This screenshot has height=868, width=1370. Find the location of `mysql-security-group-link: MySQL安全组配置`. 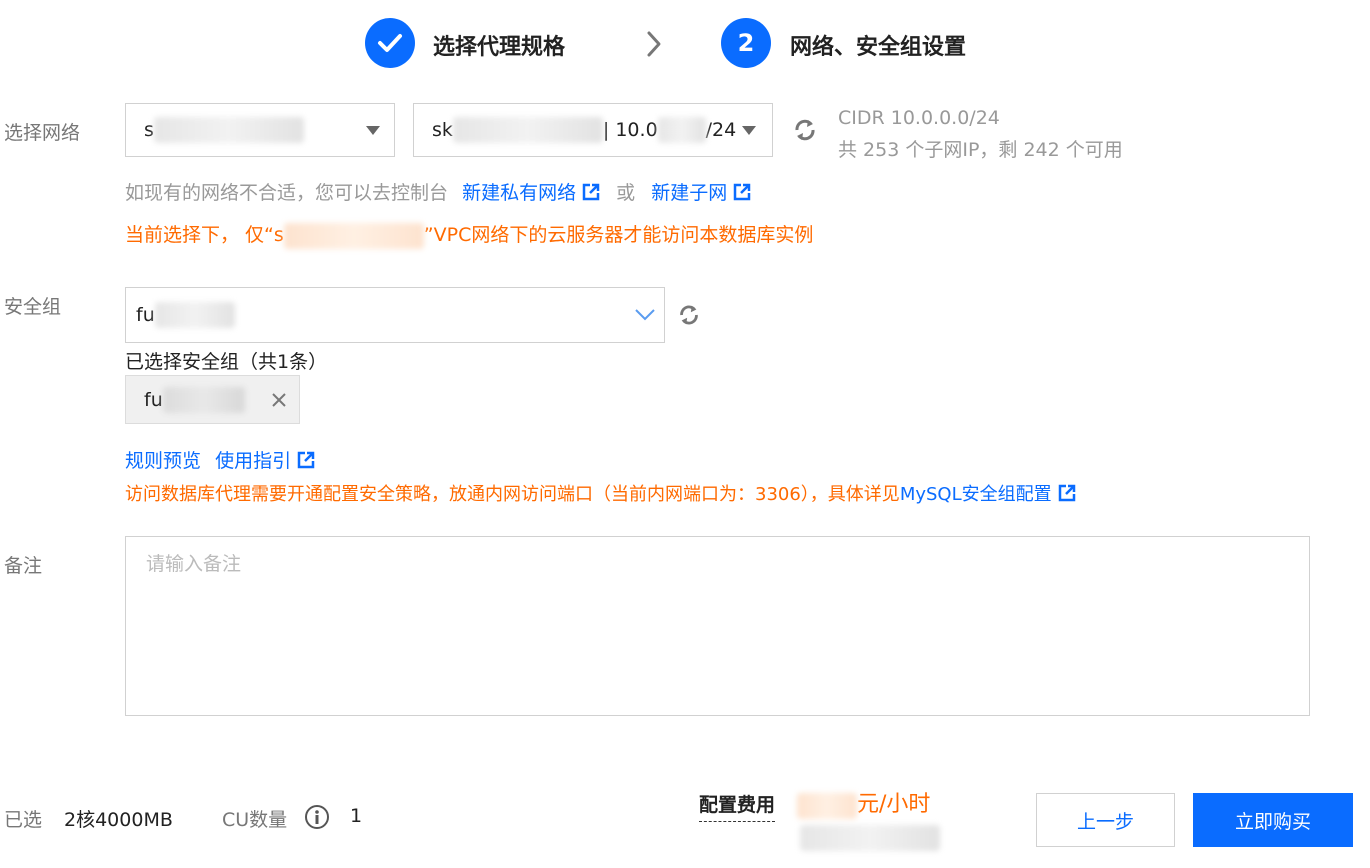

mysql-security-group-link: MySQL安全组配置 is located at coordinates (988, 494).